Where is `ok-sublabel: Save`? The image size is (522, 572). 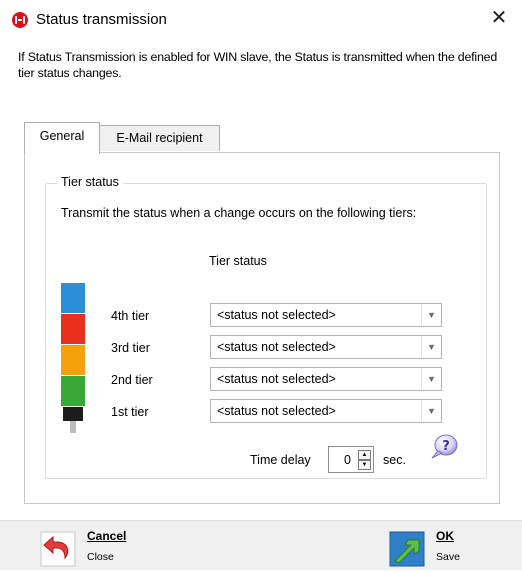
ok-sublabel: Save is located at coordinates (448, 557).